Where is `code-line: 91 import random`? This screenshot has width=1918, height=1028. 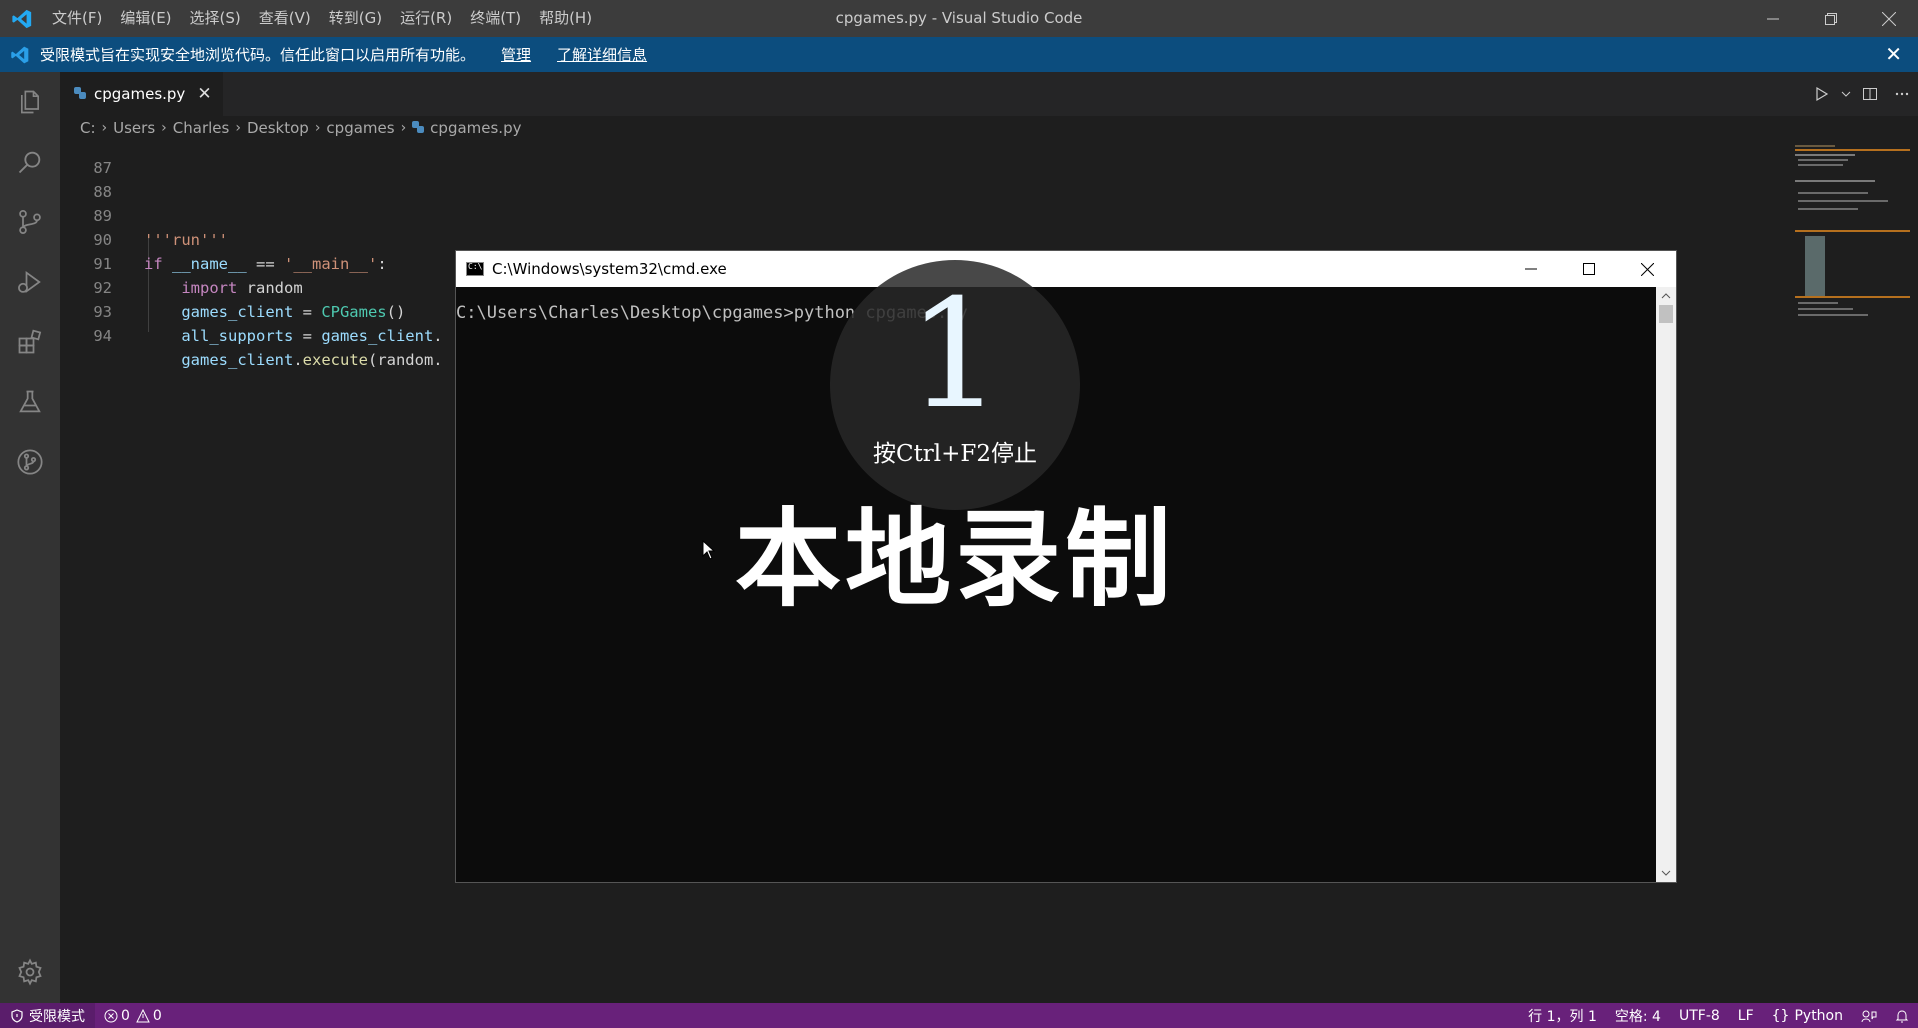
code-line: 91 import random is located at coordinates (910, 262).